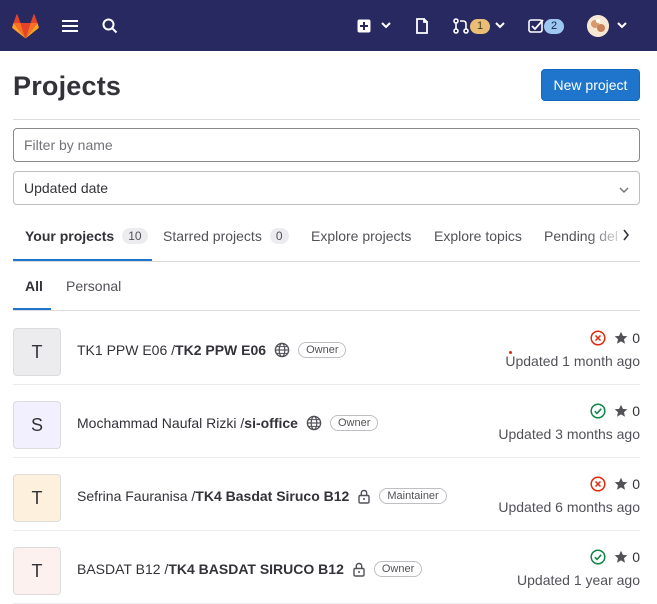 This screenshot has height=604, width=657. What do you see at coordinates (279, 236) in the screenshot?
I see `tab-count-badge: 0` at bounding box center [279, 236].